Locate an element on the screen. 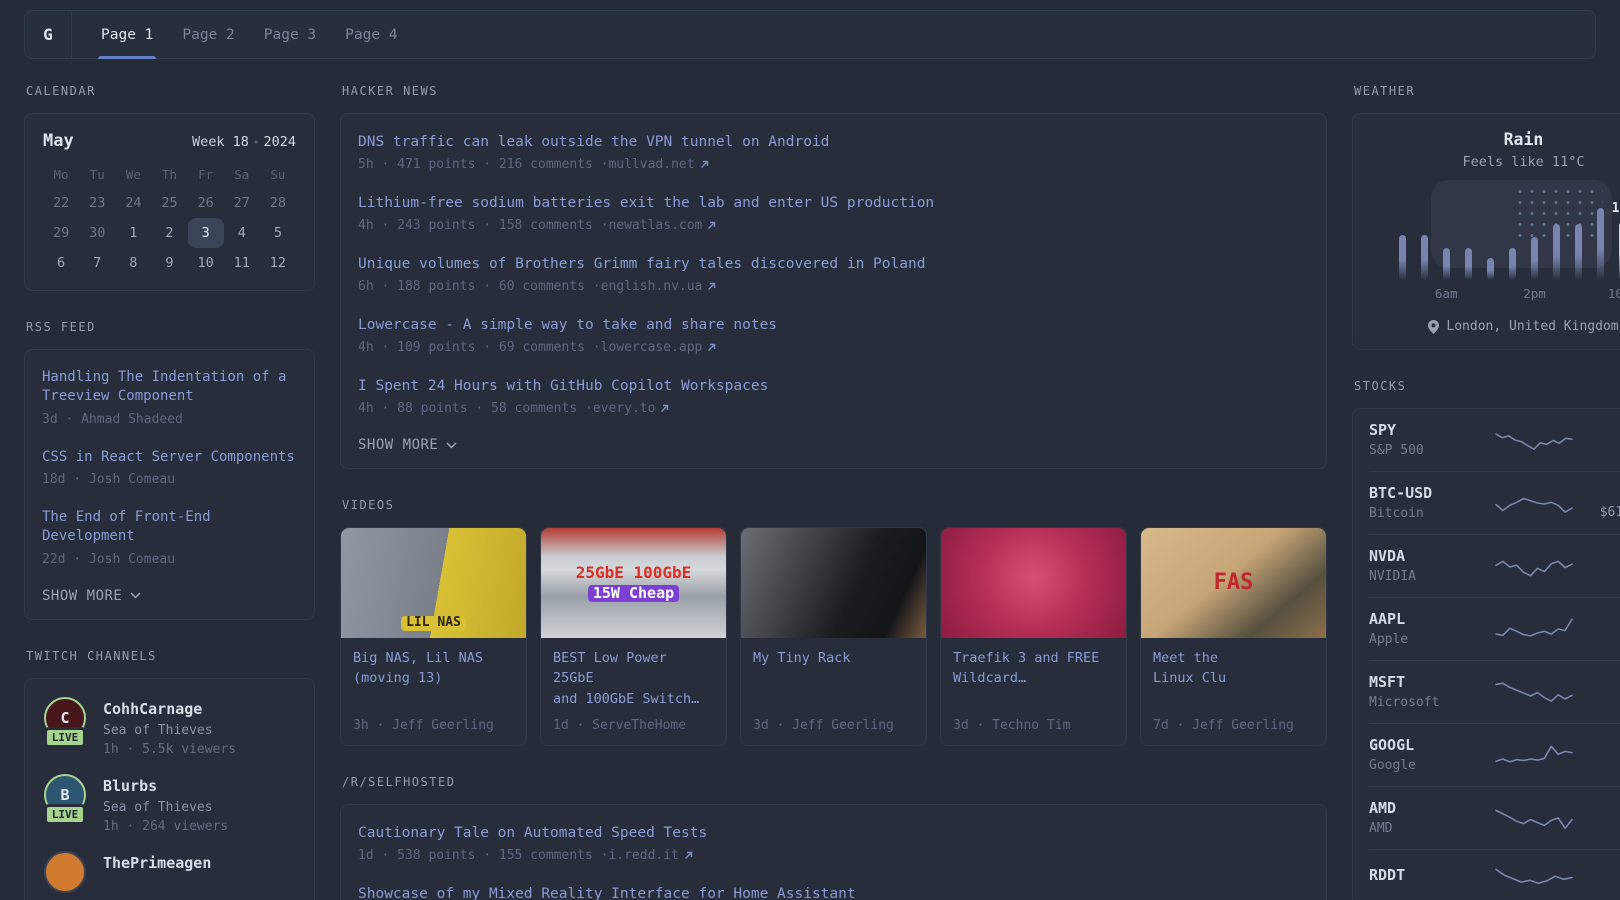  twitch-channel-name: Blurbs is located at coordinates (165, 786).